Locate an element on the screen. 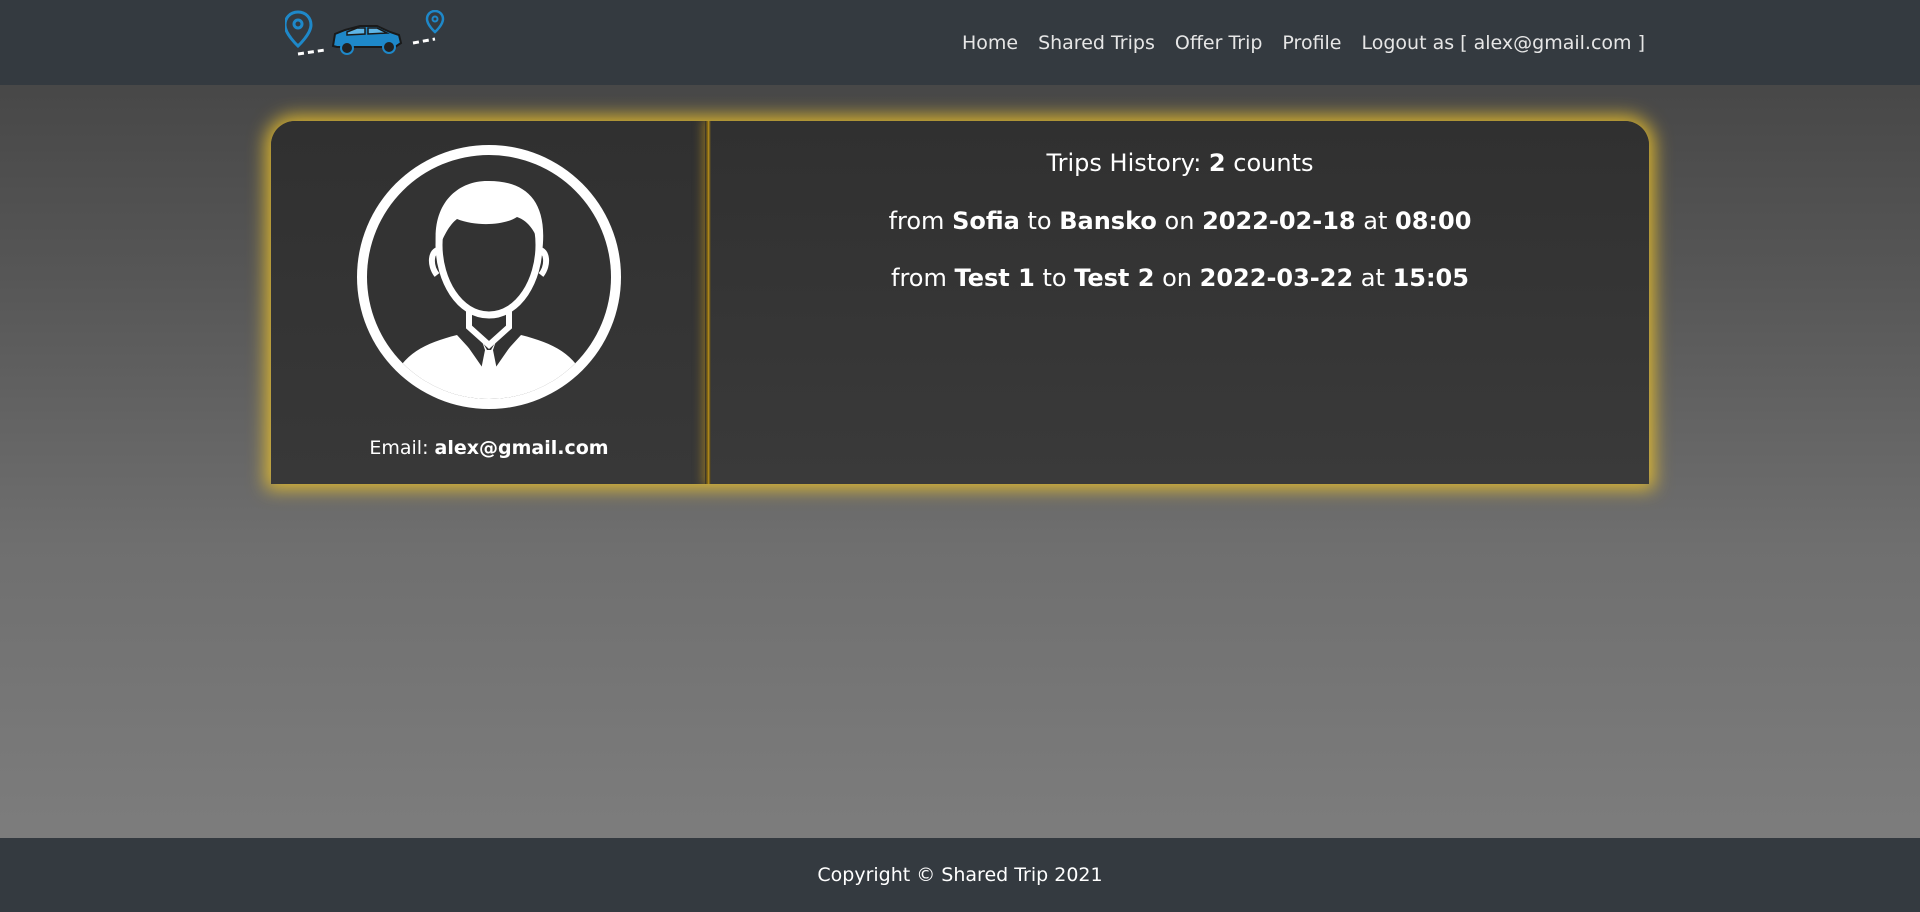 Image resolution: width=1920 pixels, height=912 pixels. nav-shared-trips-link: Shared Trips is located at coordinates (1096, 43).